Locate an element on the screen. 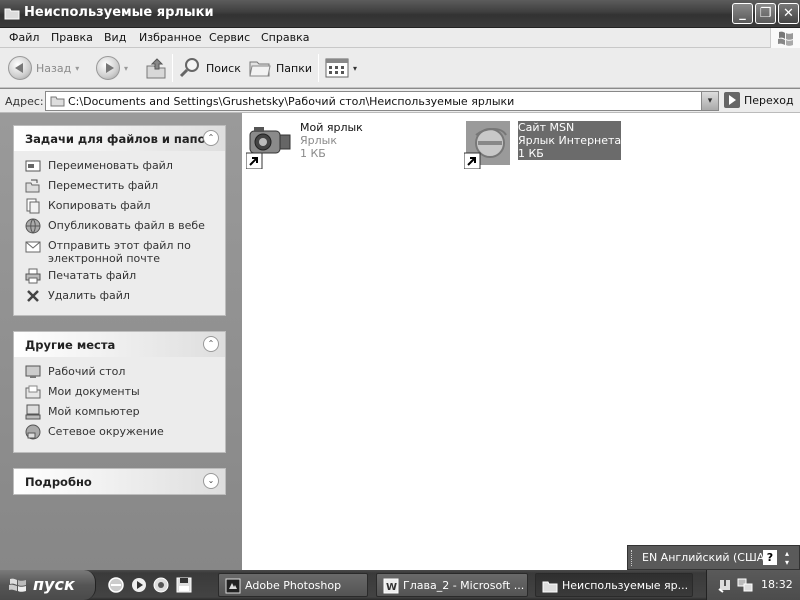  pane-title: Задачи для файлов и папок is located at coordinates (119, 139).